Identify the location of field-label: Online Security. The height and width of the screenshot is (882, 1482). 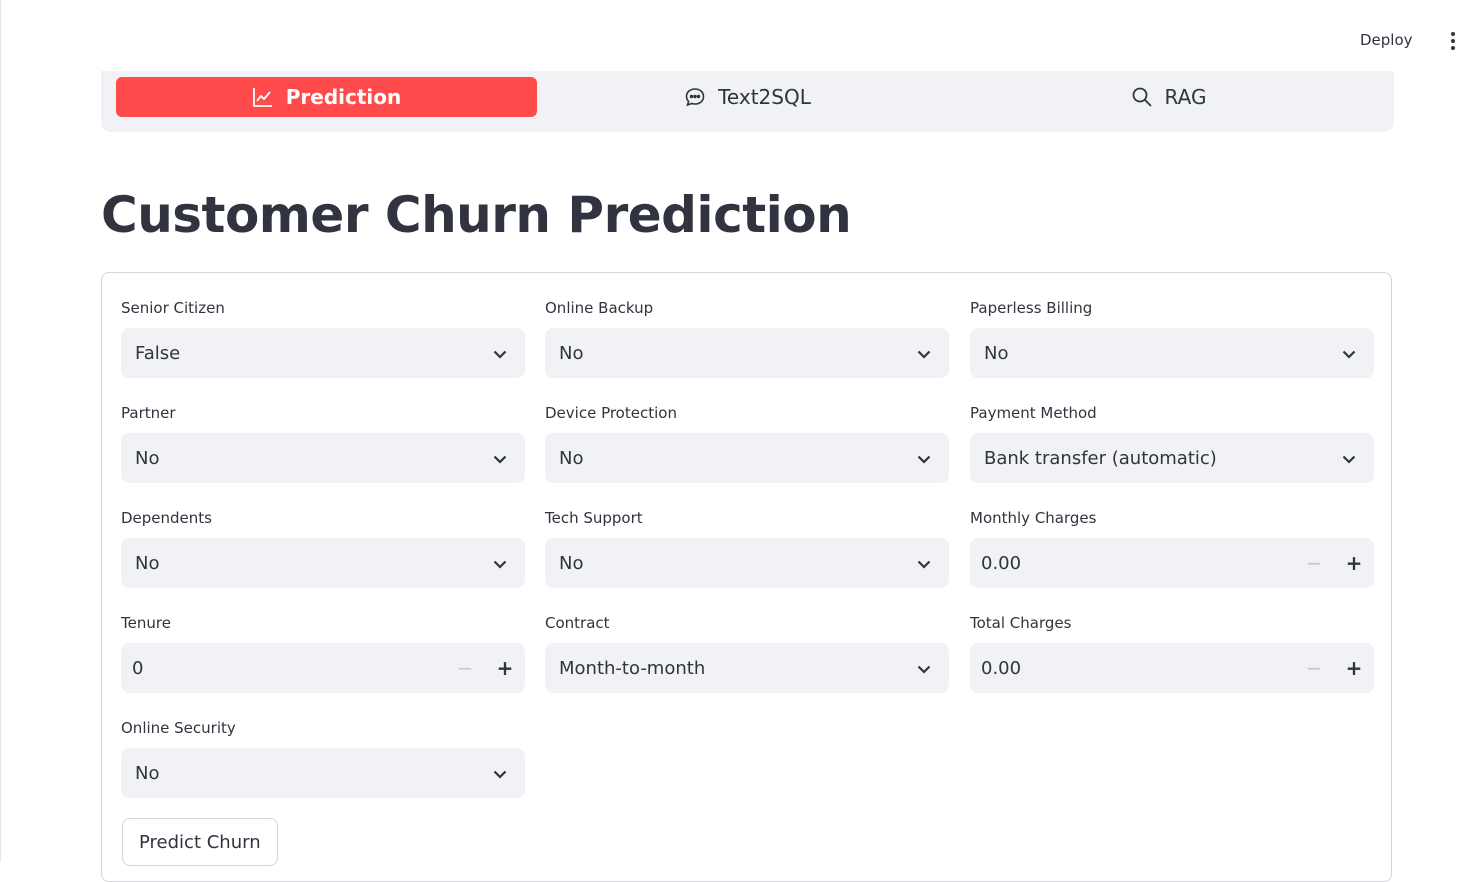
(178, 728).